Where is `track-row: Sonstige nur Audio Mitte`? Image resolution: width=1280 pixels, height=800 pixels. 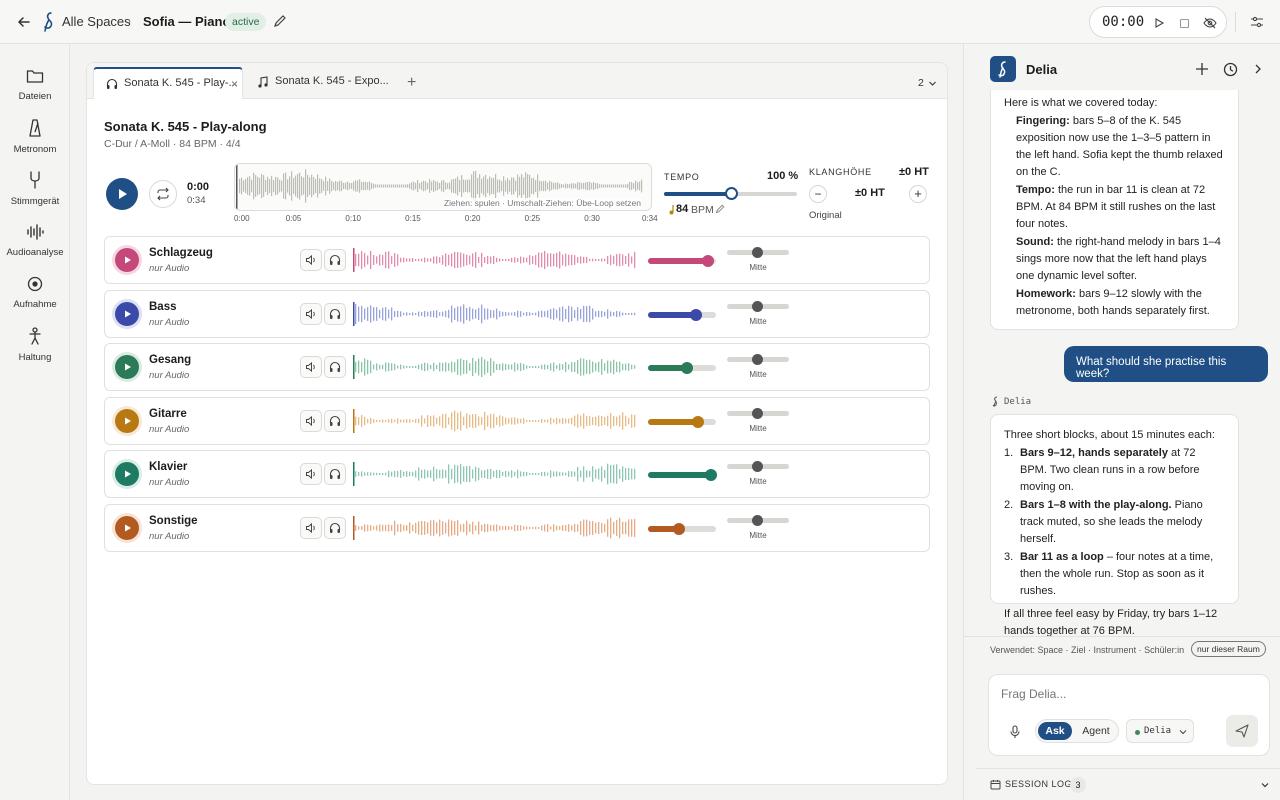 track-row: Sonstige nur Audio Mitte is located at coordinates (517, 528).